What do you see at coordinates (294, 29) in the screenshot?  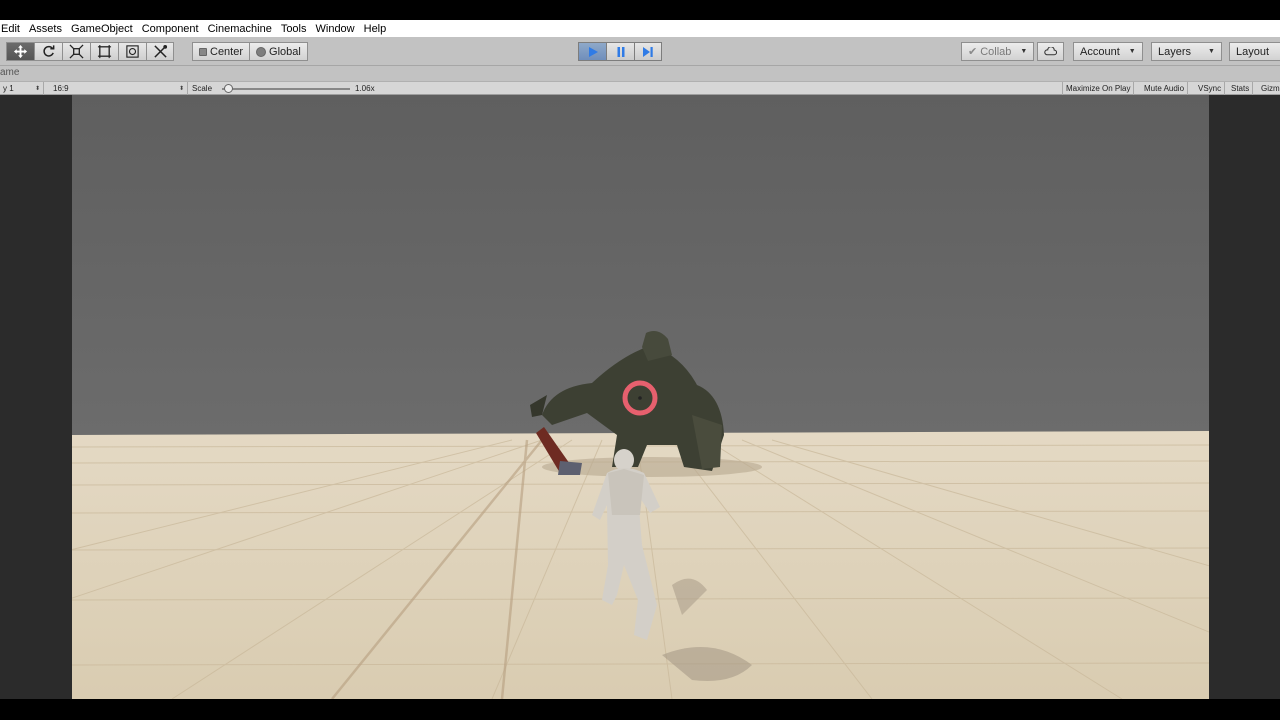 I see `menu-tools: Tools` at bounding box center [294, 29].